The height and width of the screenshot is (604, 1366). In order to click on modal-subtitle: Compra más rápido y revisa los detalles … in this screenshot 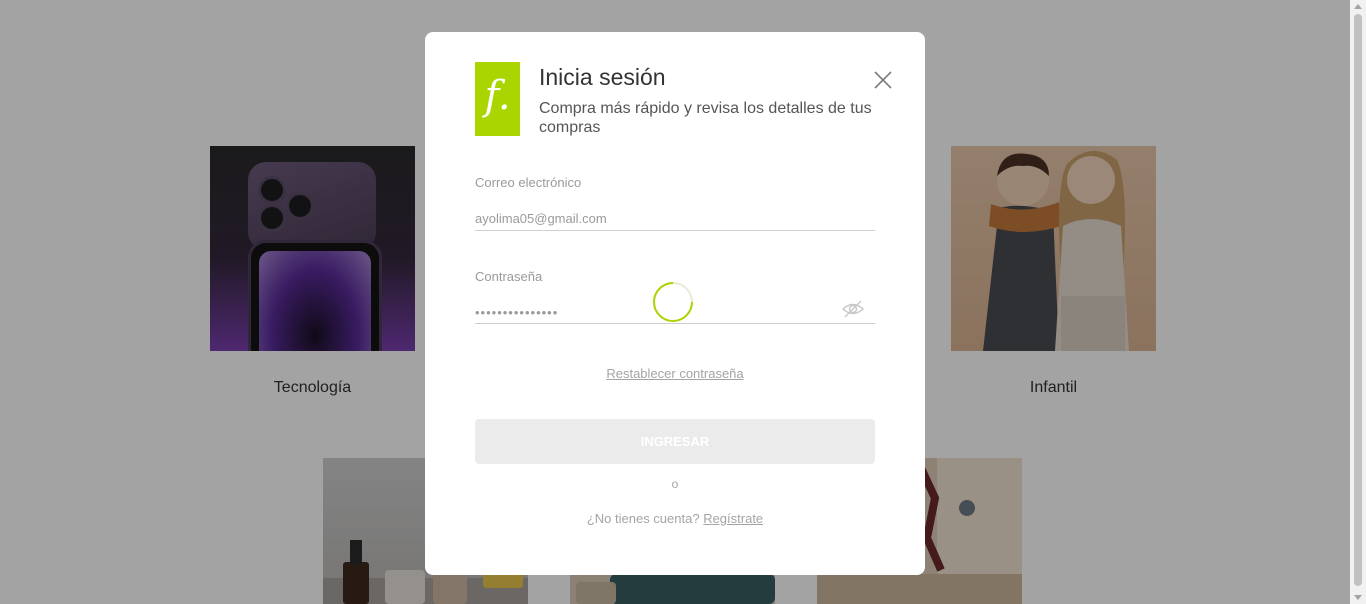, I will do `click(705, 118)`.